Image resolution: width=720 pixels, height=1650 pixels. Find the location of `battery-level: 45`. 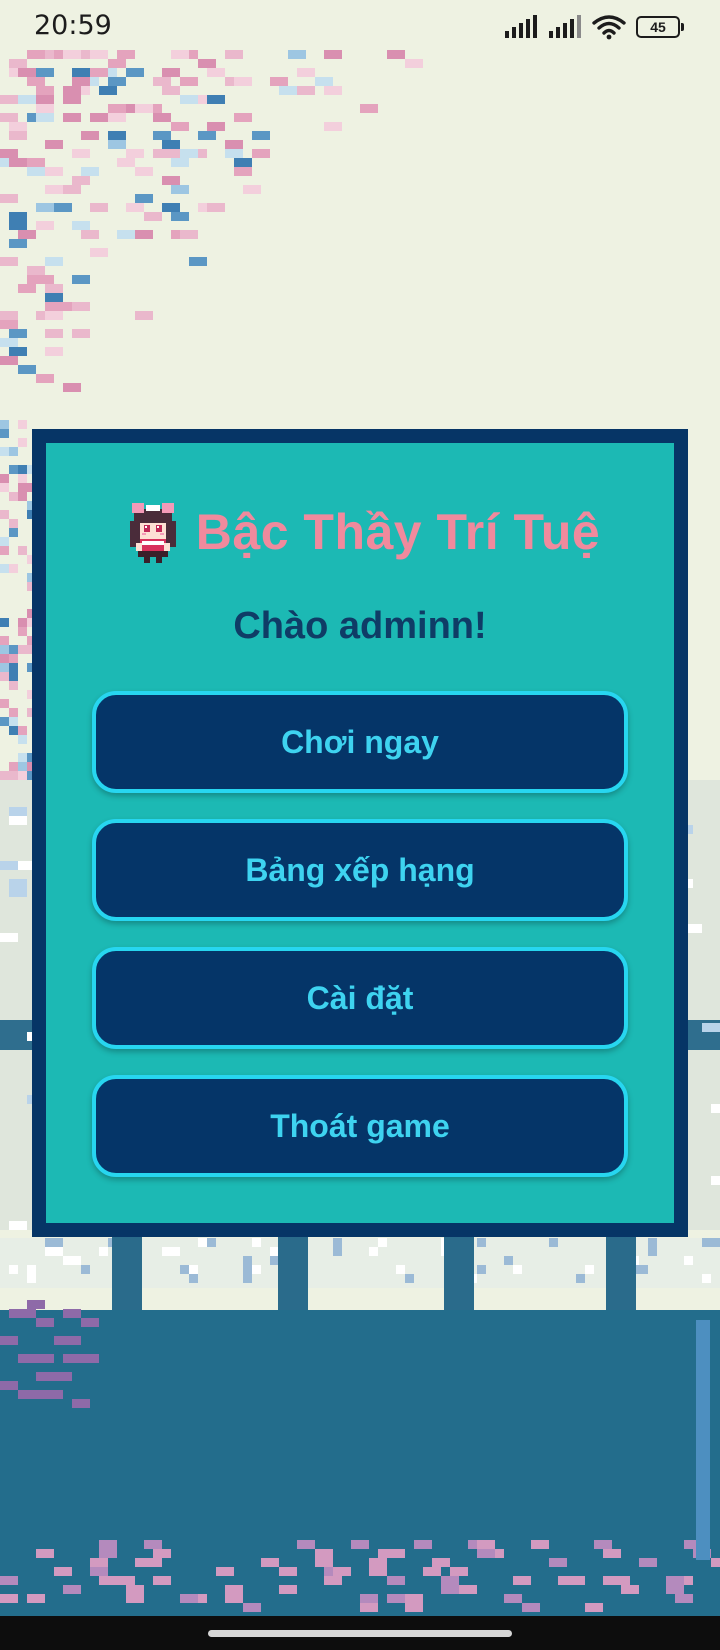

battery-level: 45 is located at coordinates (658, 27).